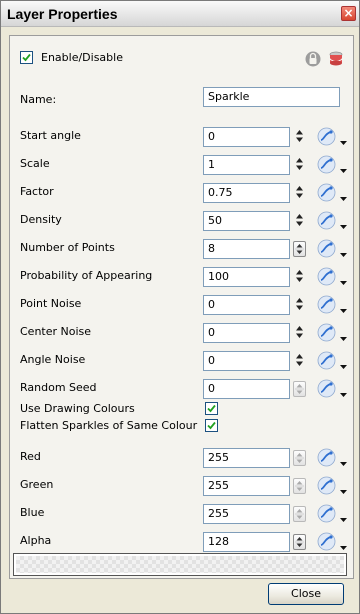 Image resolution: width=360 pixels, height=614 pixels. Describe the element at coordinates (37, 484) in the screenshot. I see `green-label: Green` at that location.